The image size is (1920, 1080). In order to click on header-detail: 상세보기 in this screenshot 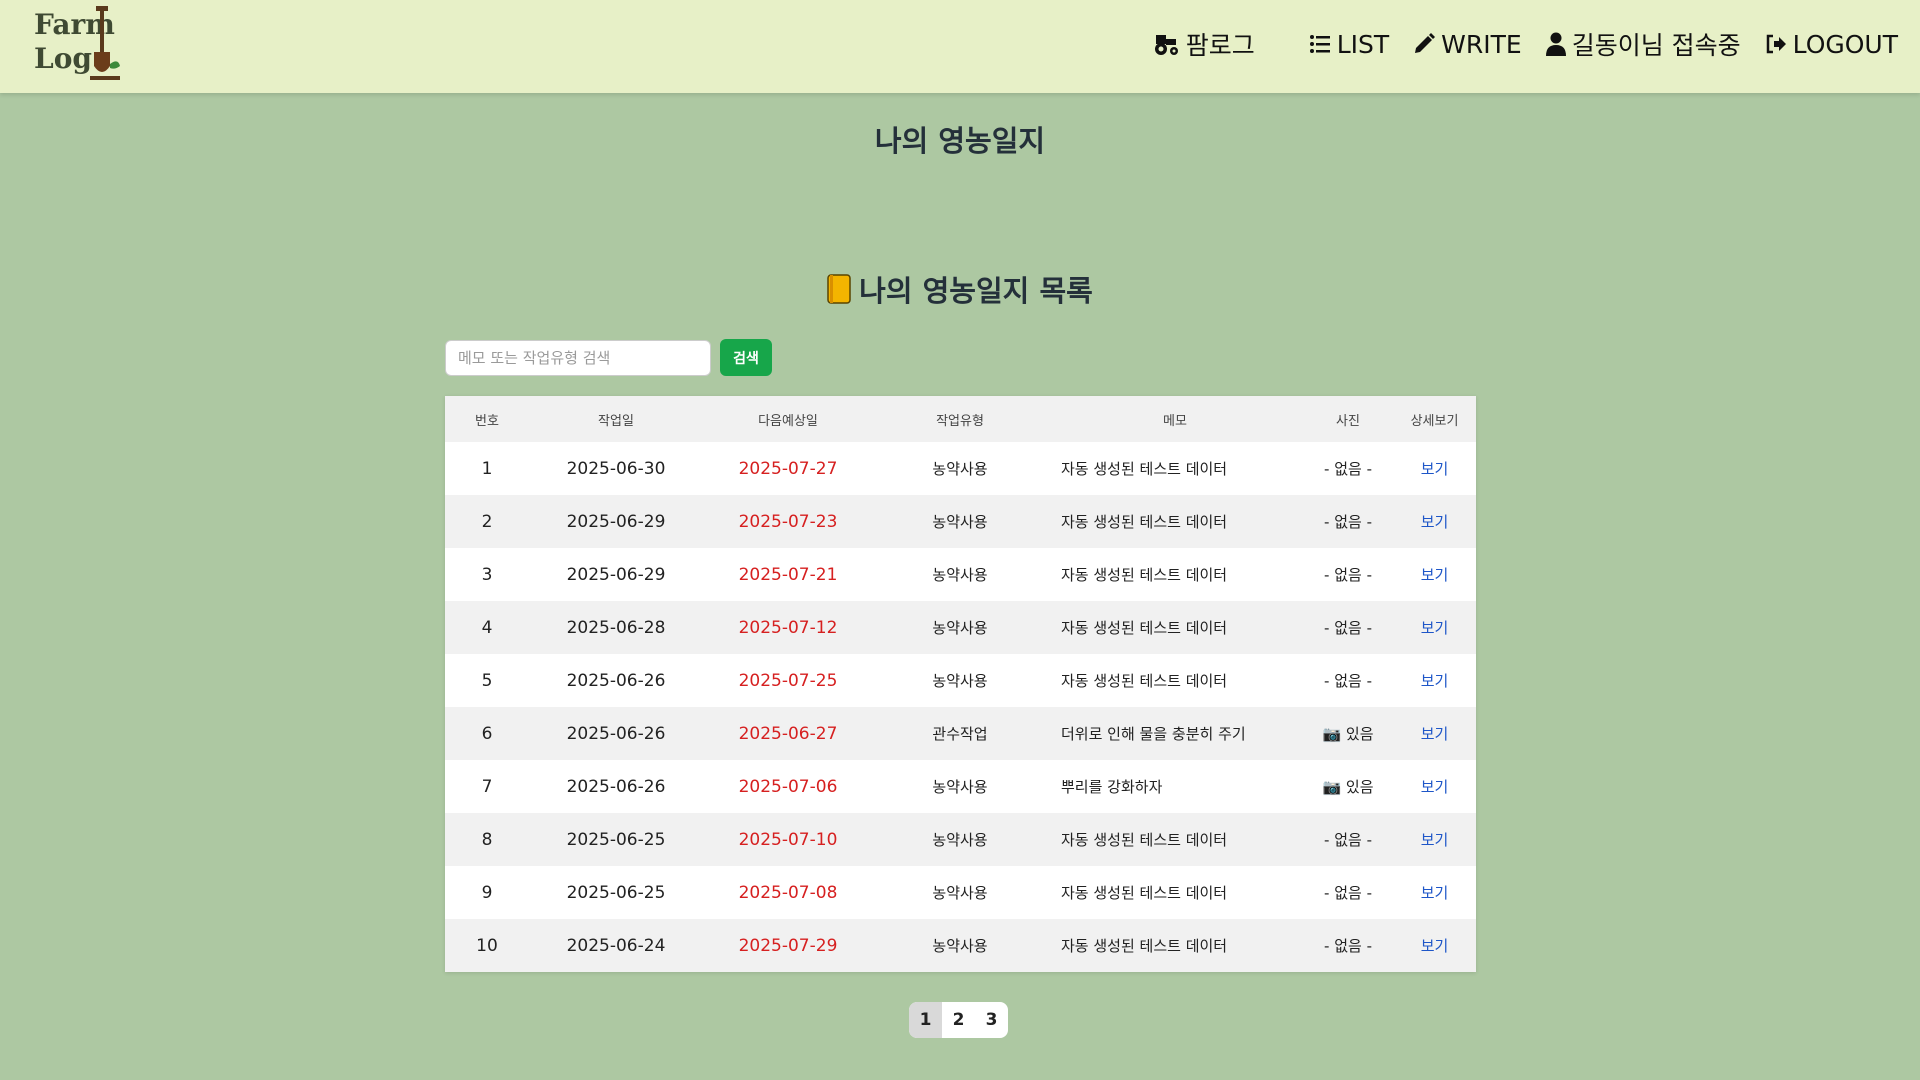, I will do `click(1434, 419)`.